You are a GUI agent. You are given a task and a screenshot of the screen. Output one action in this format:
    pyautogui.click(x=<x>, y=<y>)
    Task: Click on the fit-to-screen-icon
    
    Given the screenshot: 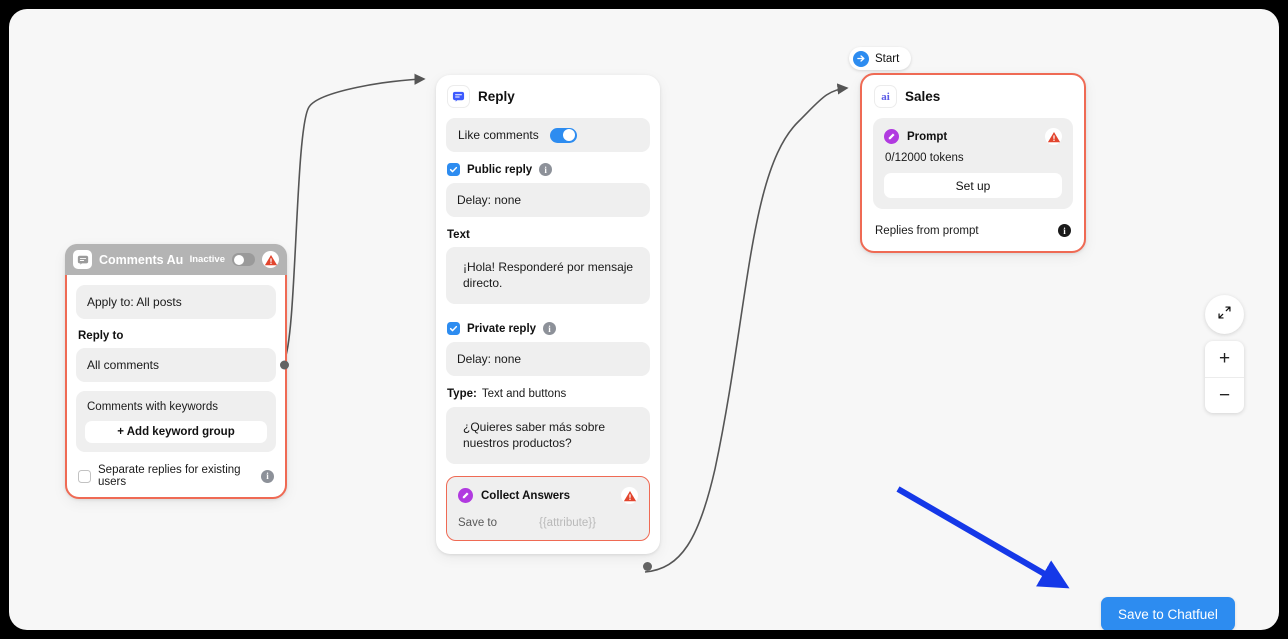 What is the action you would take?
    pyautogui.click(x=1224, y=315)
    